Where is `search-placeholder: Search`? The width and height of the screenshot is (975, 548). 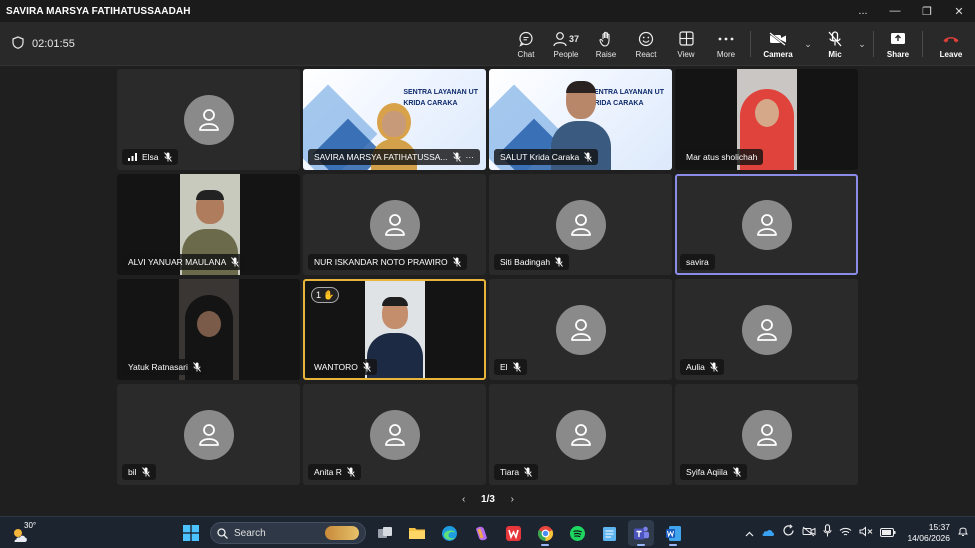
search-placeholder: Search is located at coordinates (250, 533).